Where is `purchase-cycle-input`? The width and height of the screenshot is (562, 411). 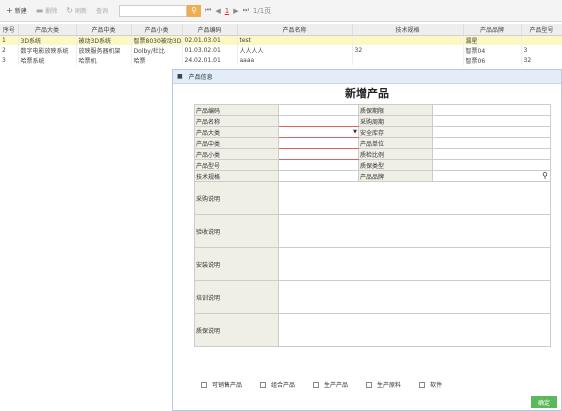
purchase-cycle-input is located at coordinates (491, 121).